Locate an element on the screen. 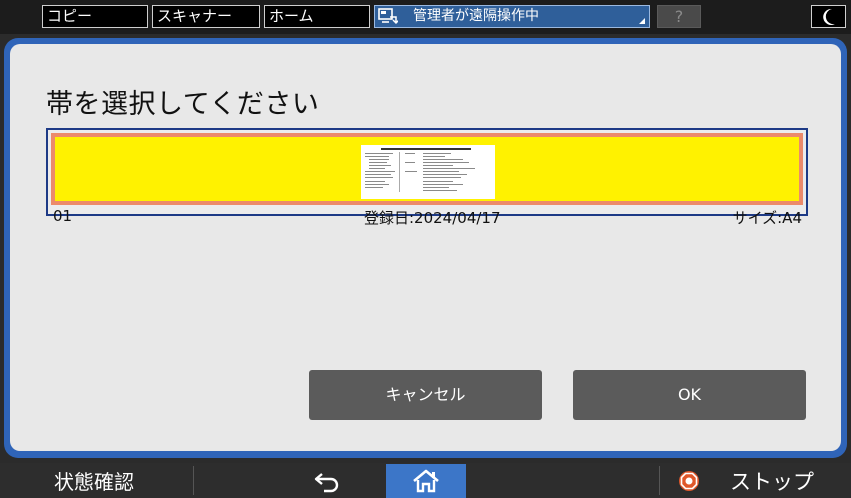  band-item-meta: 01 登録日:2024/04/17 サイズ:A4 is located at coordinates (426, 217).